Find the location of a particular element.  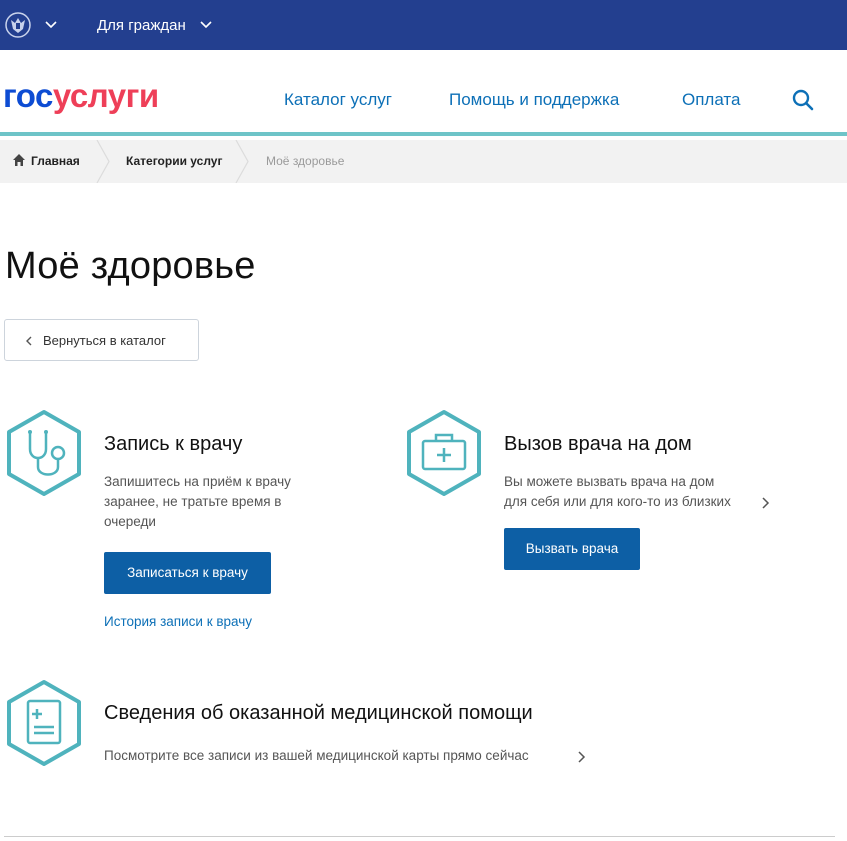

breadcrumb-current: Моё здоровье is located at coordinates (305, 161).